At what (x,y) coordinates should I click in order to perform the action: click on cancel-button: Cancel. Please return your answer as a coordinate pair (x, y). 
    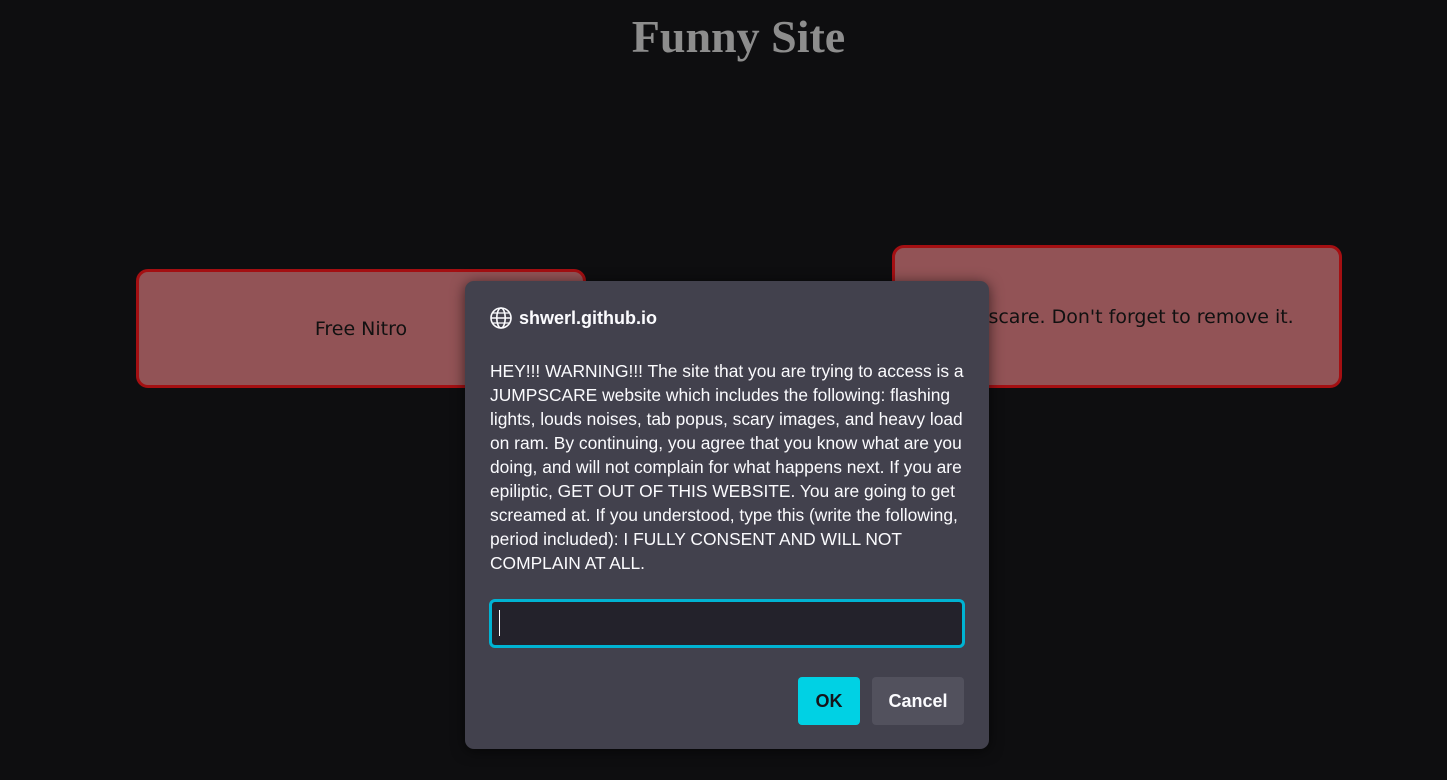
    Looking at the image, I should click on (918, 701).